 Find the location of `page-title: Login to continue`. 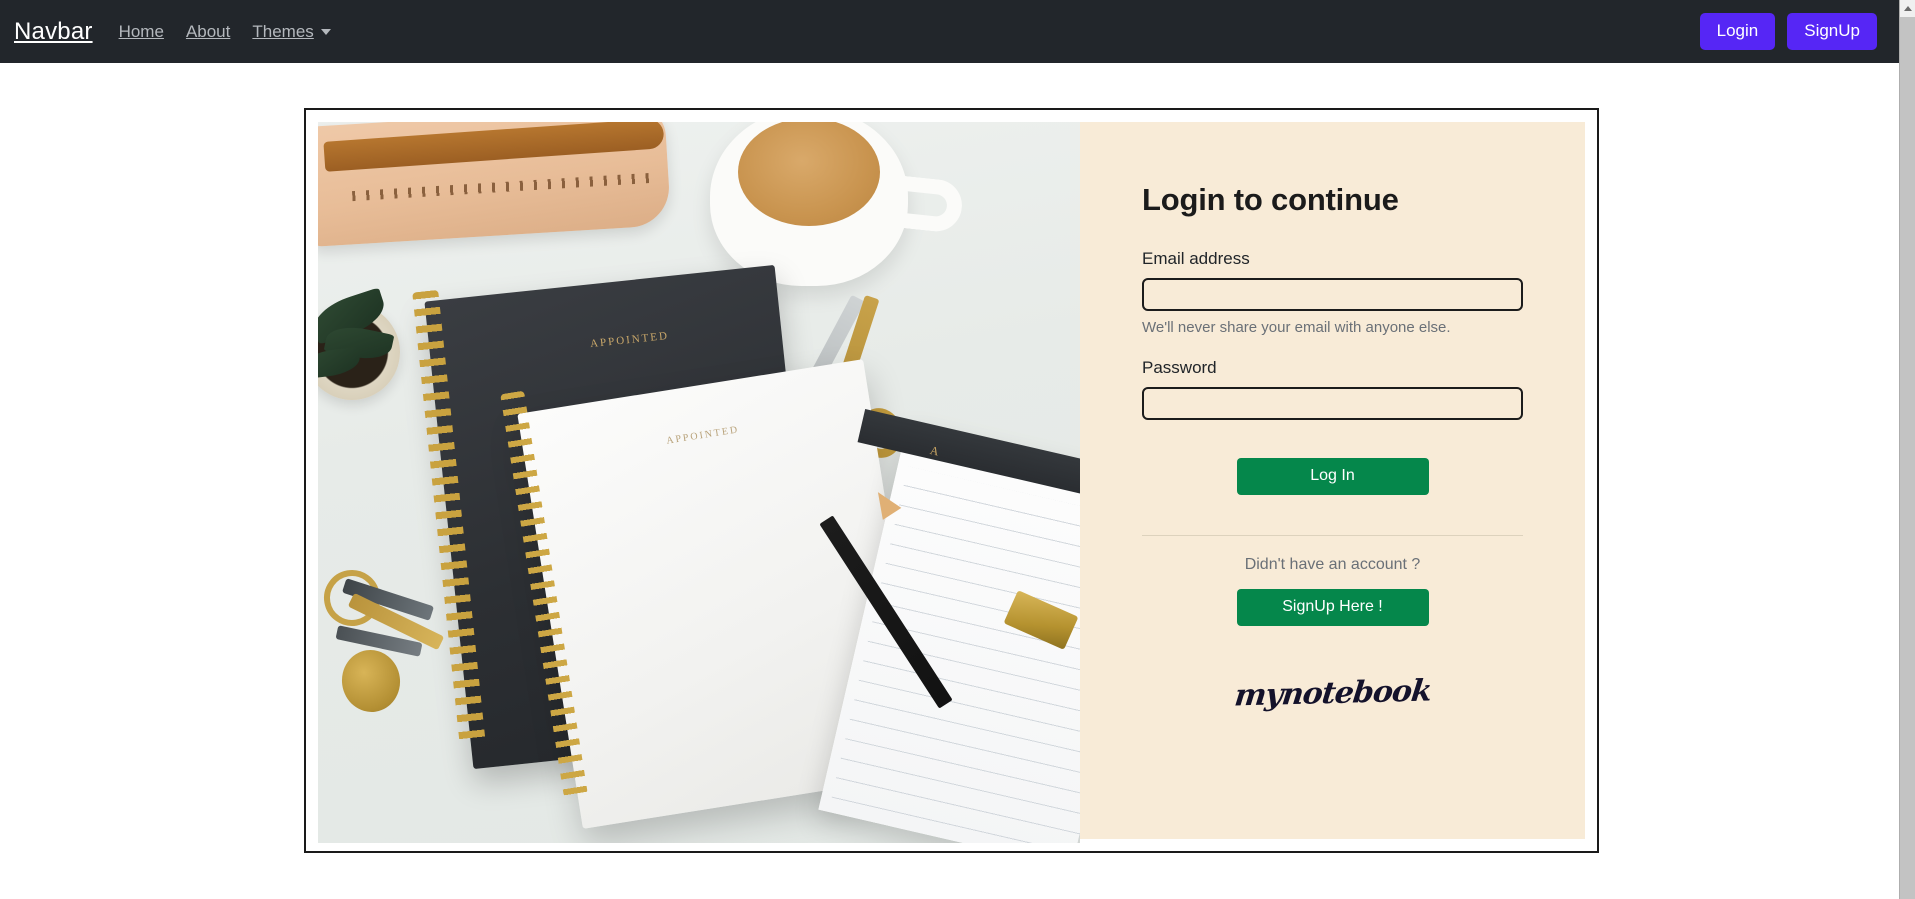

page-title: Login to continue is located at coordinates (1270, 199).